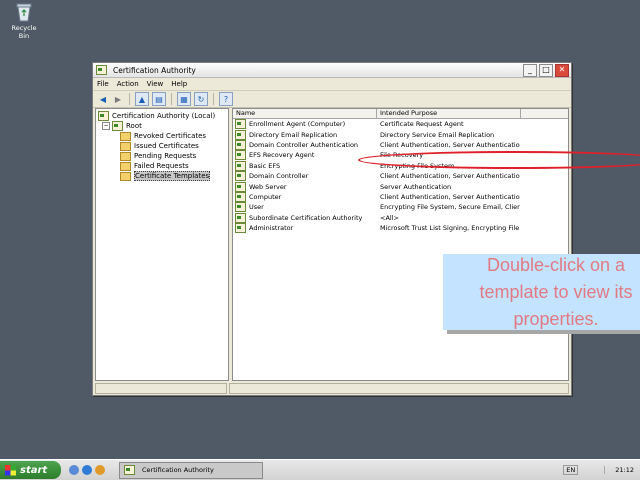 This screenshot has width=640, height=480. What do you see at coordinates (155, 84) in the screenshot?
I see `menu-view: View` at bounding box center [155, 84].